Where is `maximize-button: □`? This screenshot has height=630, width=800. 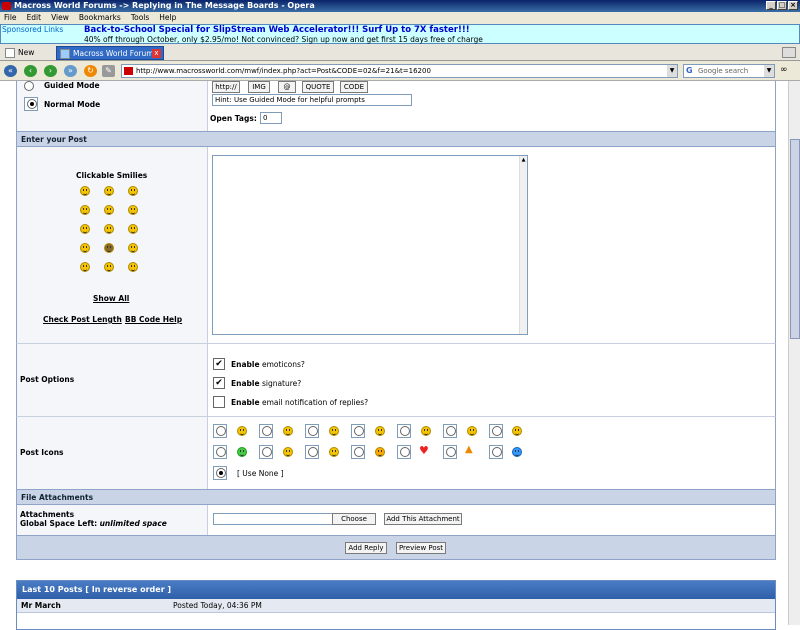
maximize-button: □ is located at coordinates (782, 5).